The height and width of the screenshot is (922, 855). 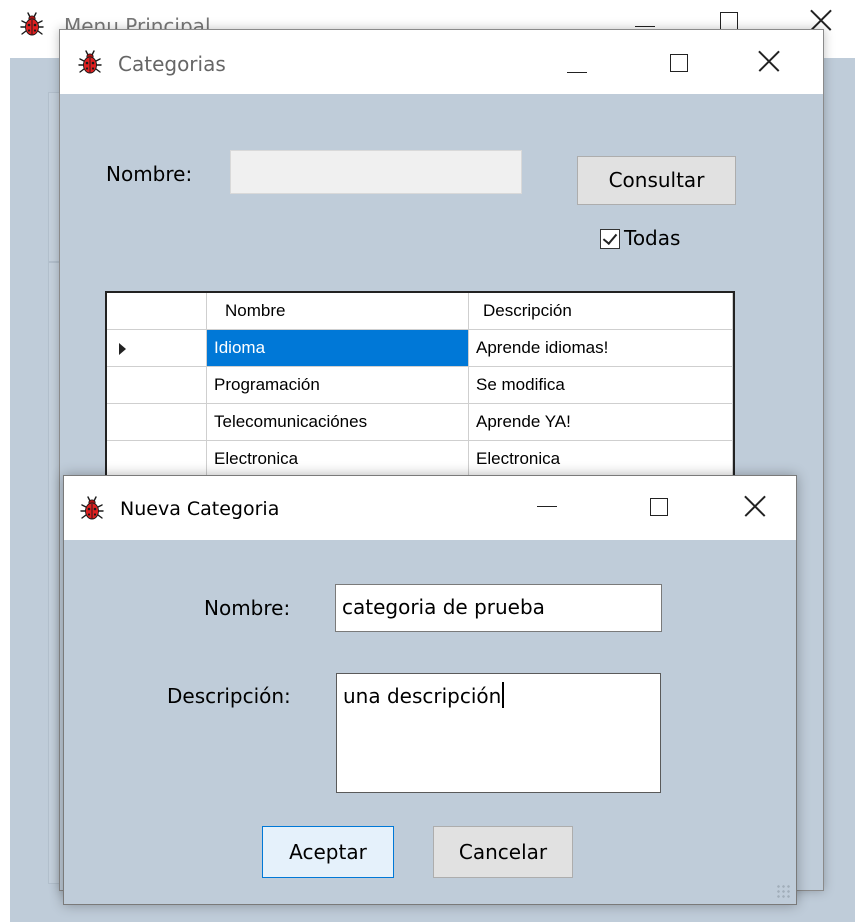 I want to click on cell-nombre: Programación, so click(x=338, y=385).